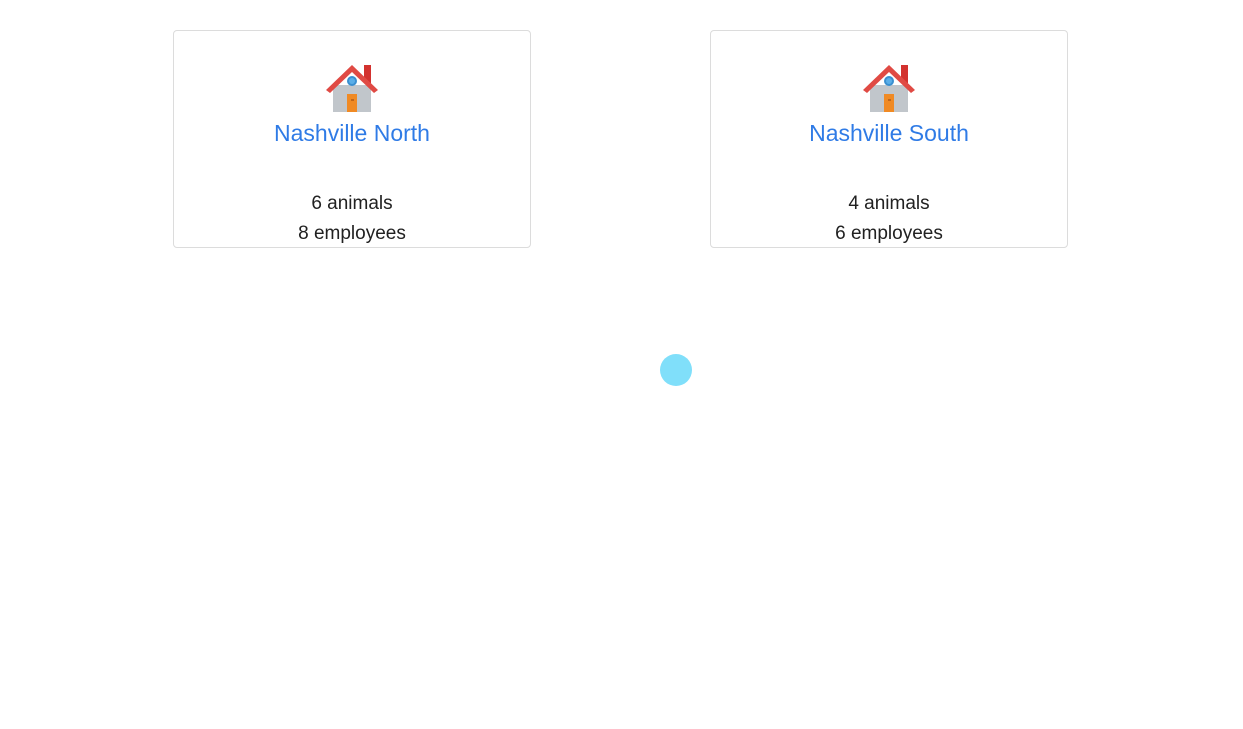  What do you see at coordinates (352, 233) in the screenshot?
I see `employee-count: 8 employees` at bounding box center [352, 233].